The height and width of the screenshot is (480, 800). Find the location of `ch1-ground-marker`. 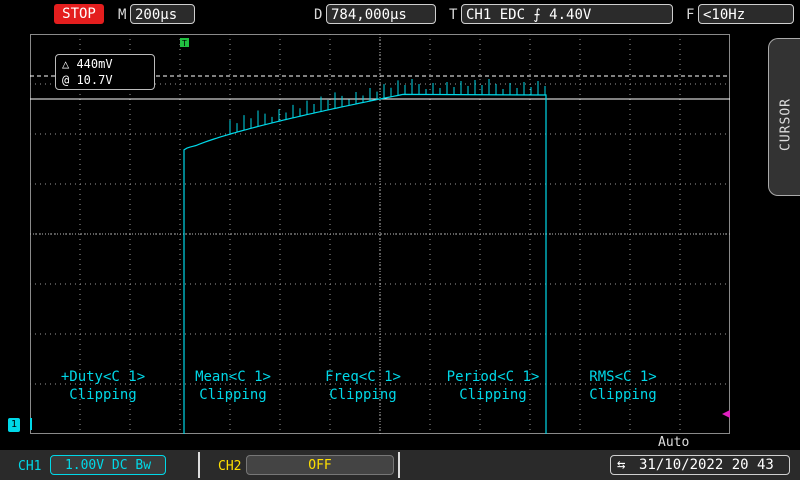

ch1-ground-marker is located at coordinates (31, 424).